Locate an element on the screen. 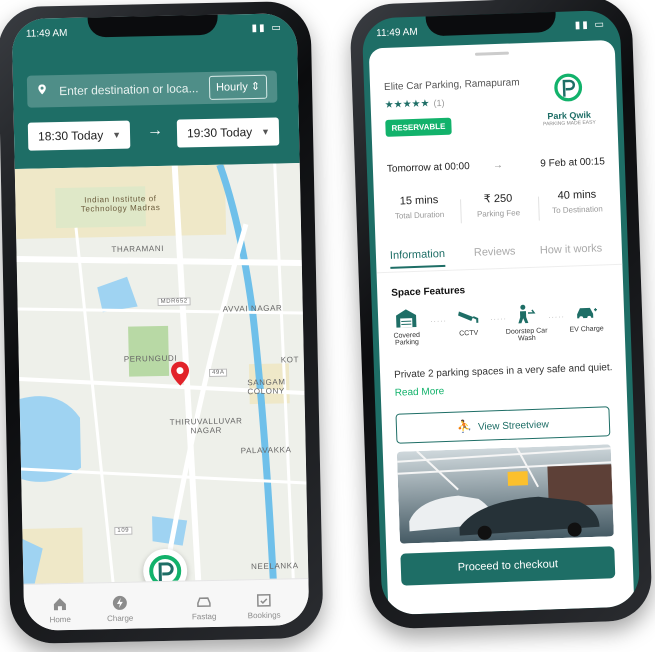 Image resolution: width=655 pixels, height=652 pixels. map-label-neelanka: NEELANKA is located at coordinates (275, 566).